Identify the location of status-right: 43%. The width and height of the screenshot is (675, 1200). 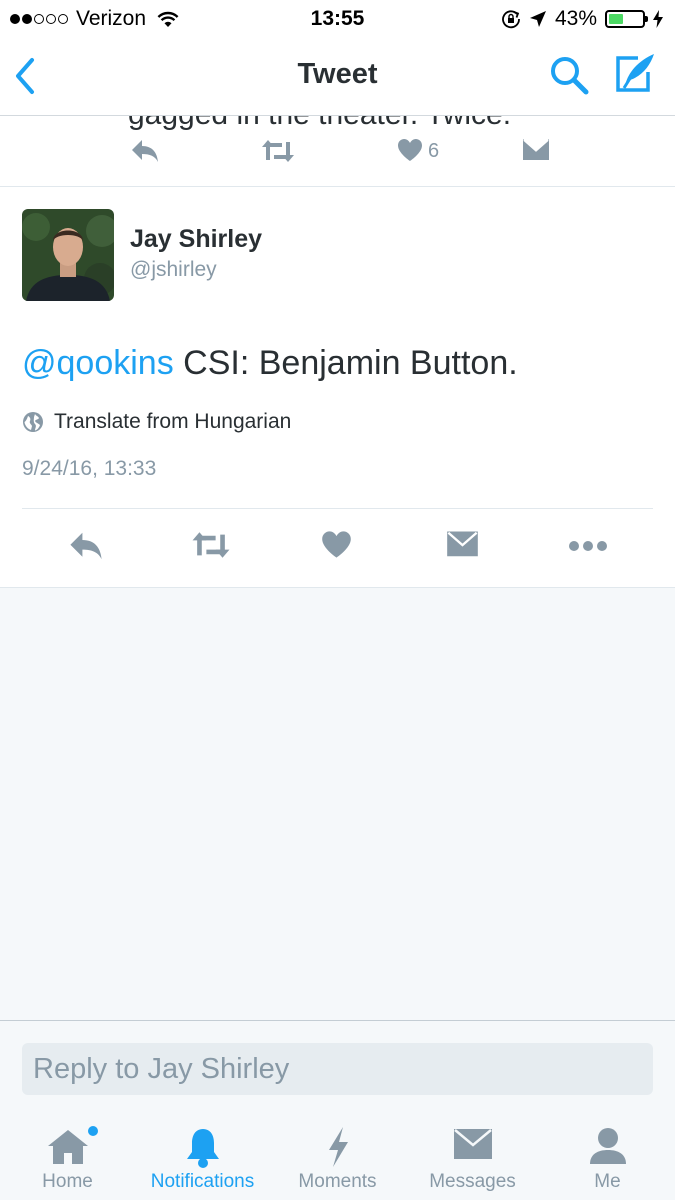
(582, 19).